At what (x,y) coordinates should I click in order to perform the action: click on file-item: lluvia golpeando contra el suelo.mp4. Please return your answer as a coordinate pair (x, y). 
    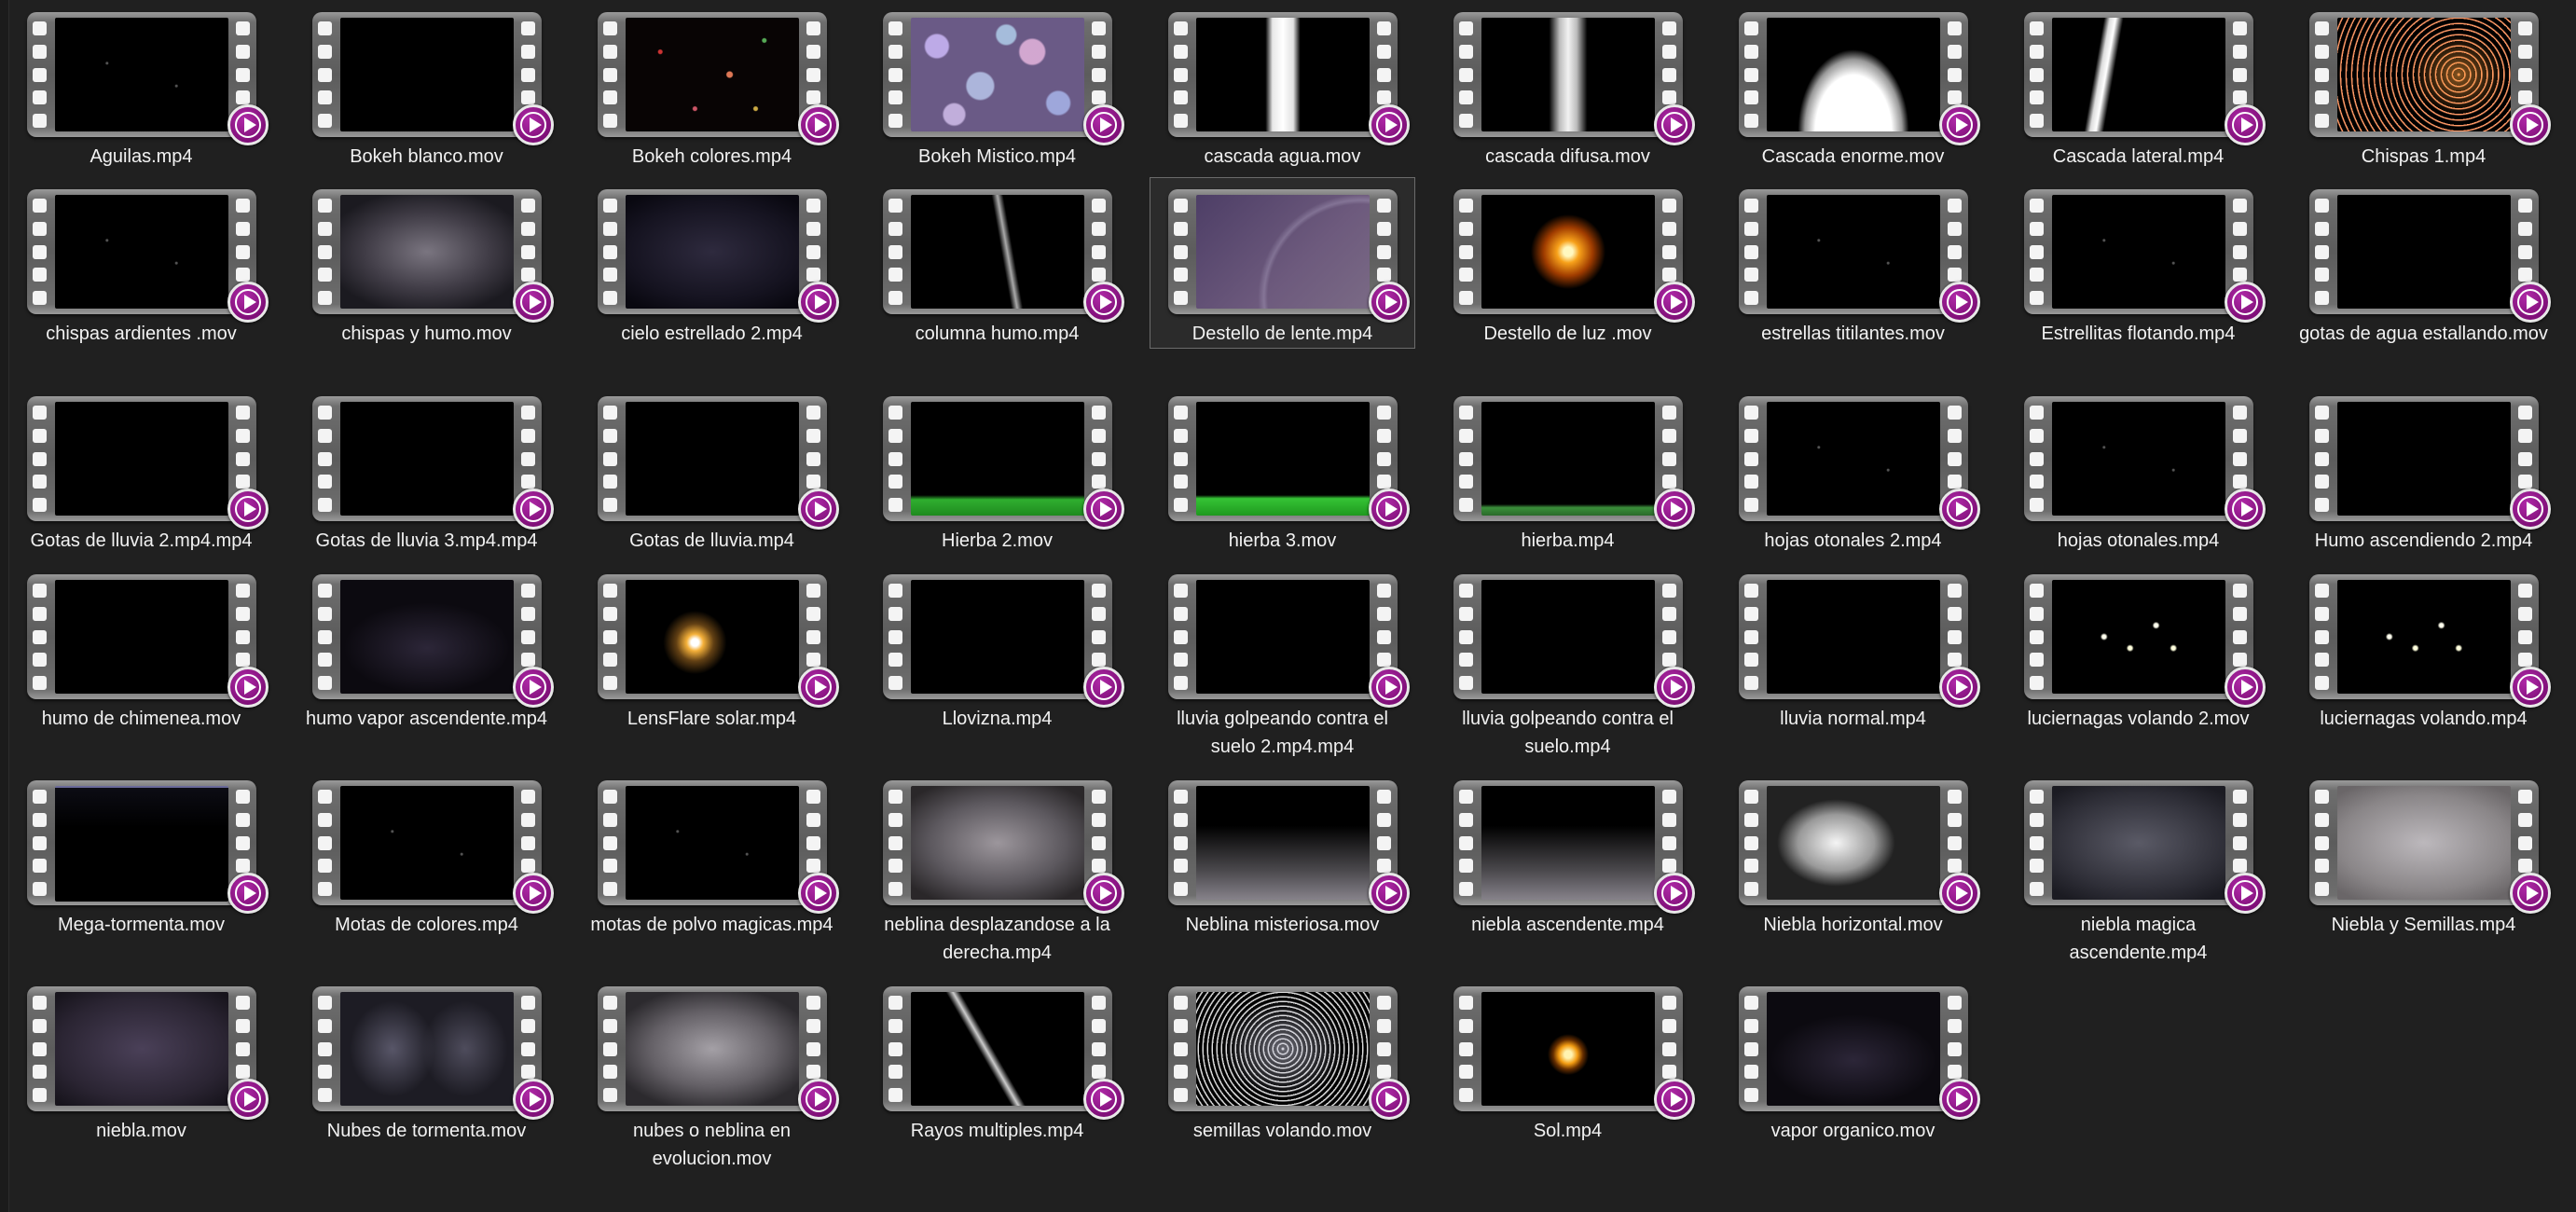
    Looking at the image, I should click on (1568, 662).